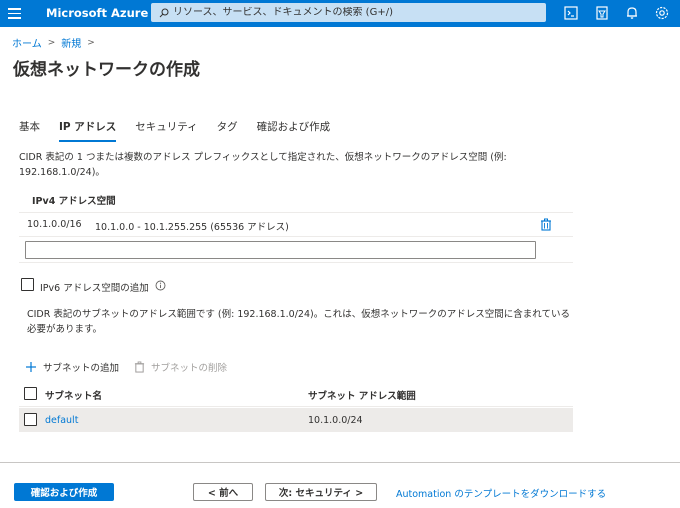 This screenshot has width=680, height=508. What do you see at coordinates (335, 420) in the screenshot?
I see `subnet-range-cell: 10.1.0.0/24` at bounding box center [335, 420].